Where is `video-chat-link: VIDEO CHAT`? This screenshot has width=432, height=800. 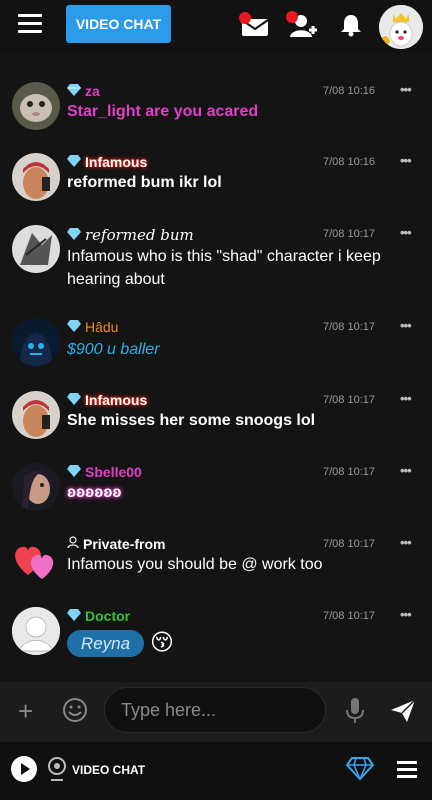 video-chat-link: VIDEO CHAT is located at coordinates (108, 770).